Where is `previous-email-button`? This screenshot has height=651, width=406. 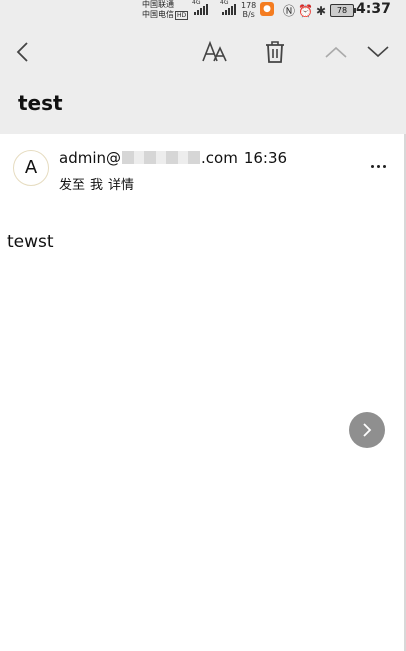 previous-email-button is located at coordinates (336, 52).